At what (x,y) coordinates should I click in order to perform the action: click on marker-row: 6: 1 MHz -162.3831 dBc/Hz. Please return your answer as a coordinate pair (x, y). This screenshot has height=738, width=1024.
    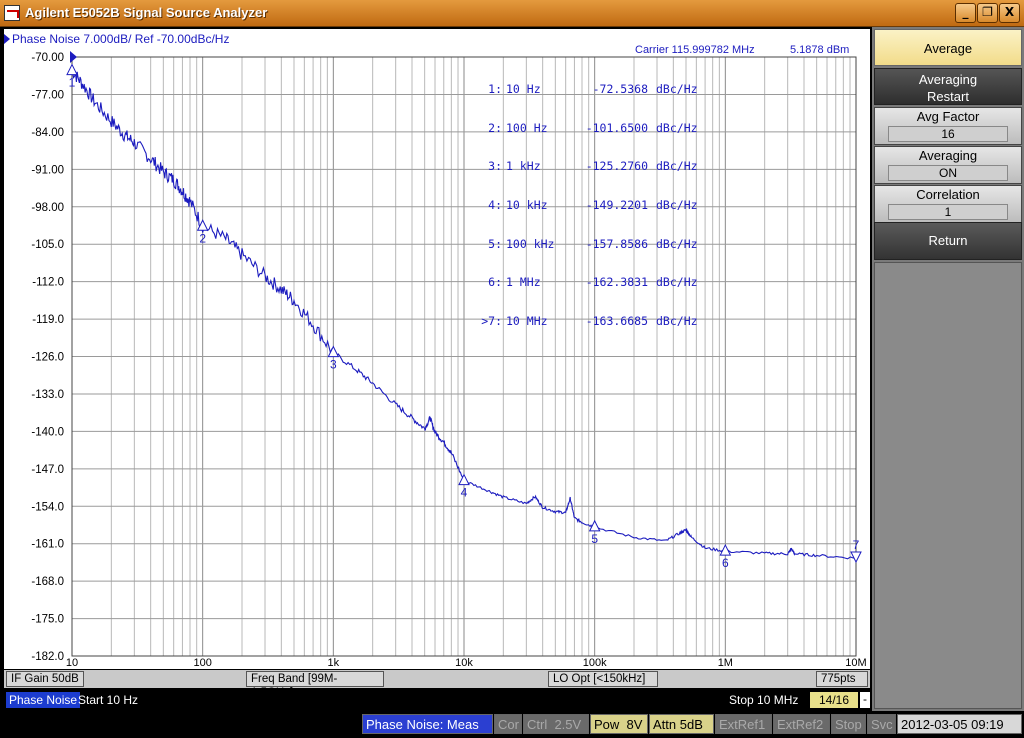
    Looking at the image, I should click on (593, 282).